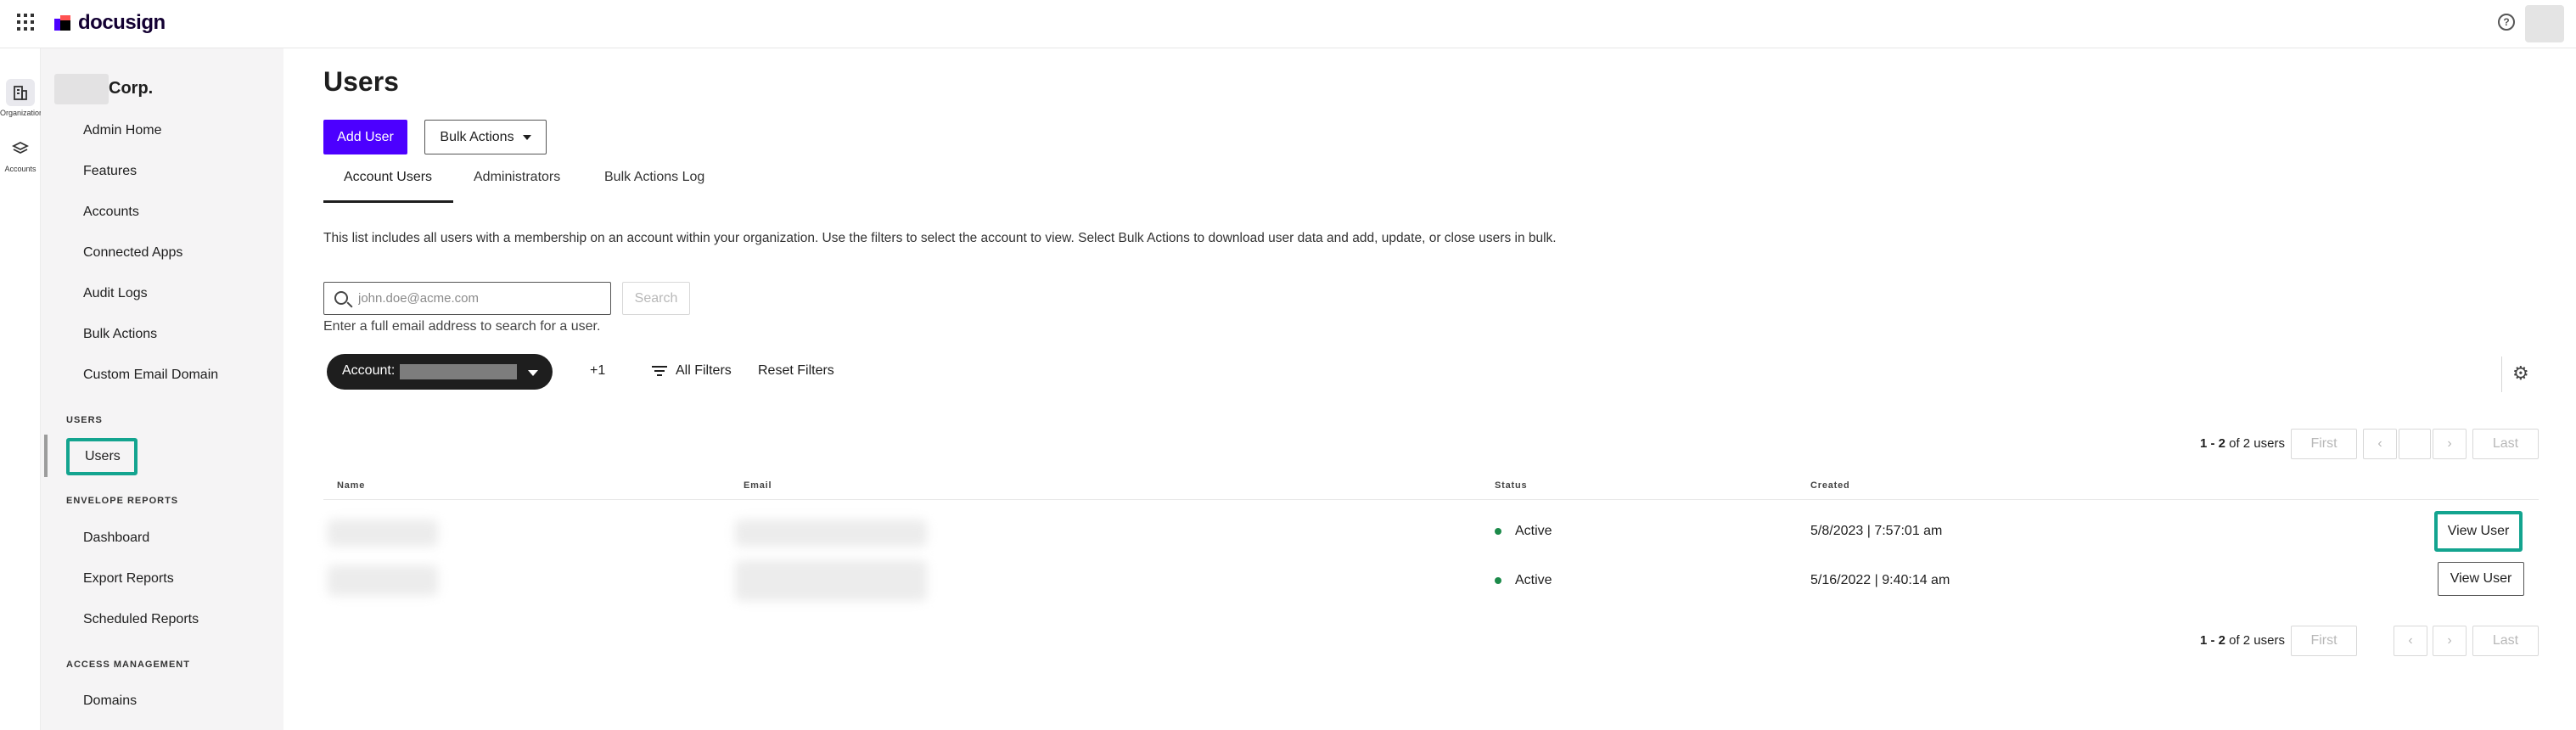  I want to click on column-header-created: Created, so click(1830, 485).